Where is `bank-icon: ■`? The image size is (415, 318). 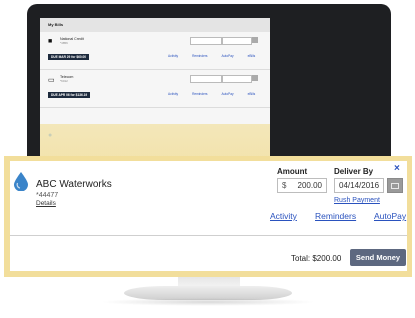 bank-icon: ■ is located at coordinates (50, 41).